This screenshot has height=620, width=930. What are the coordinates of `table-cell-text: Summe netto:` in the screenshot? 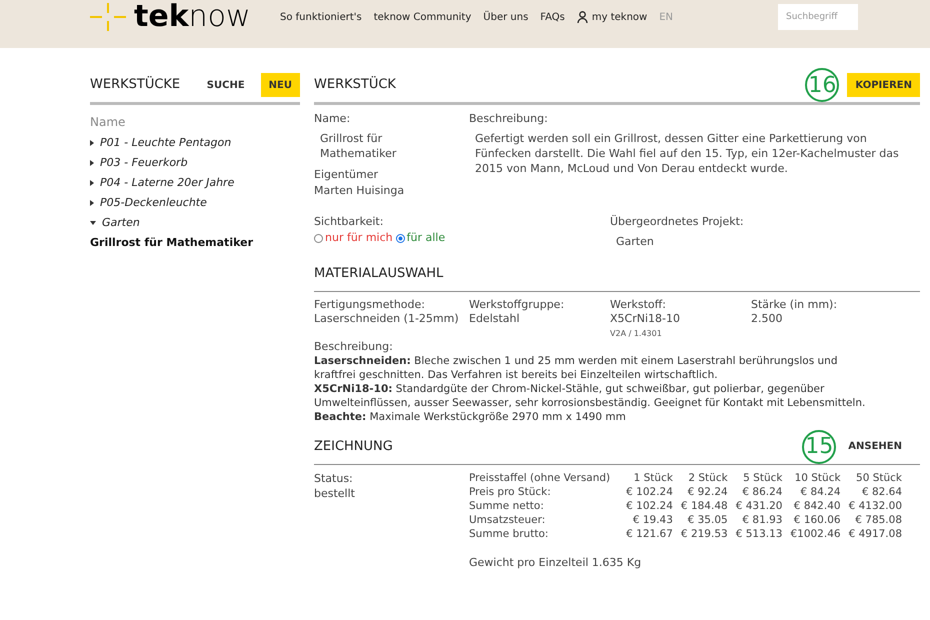 It's located at (507, 505).